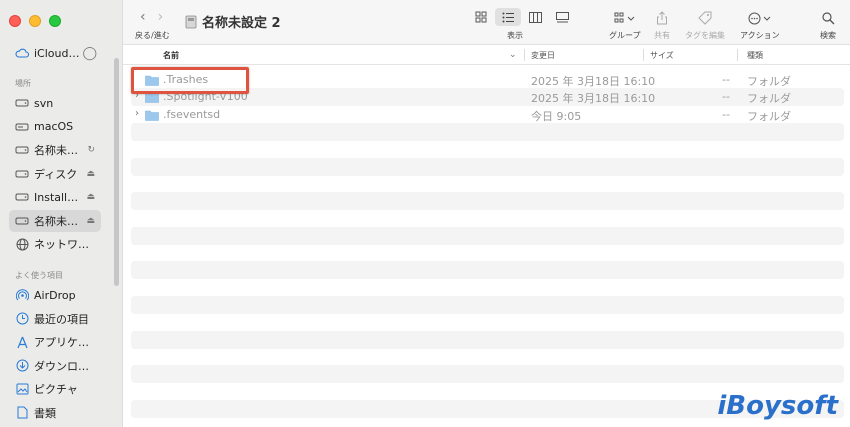 Image resolution: width=850 pixels, height=427 pixels. I want to click on minimize-button, so click(35, 21).